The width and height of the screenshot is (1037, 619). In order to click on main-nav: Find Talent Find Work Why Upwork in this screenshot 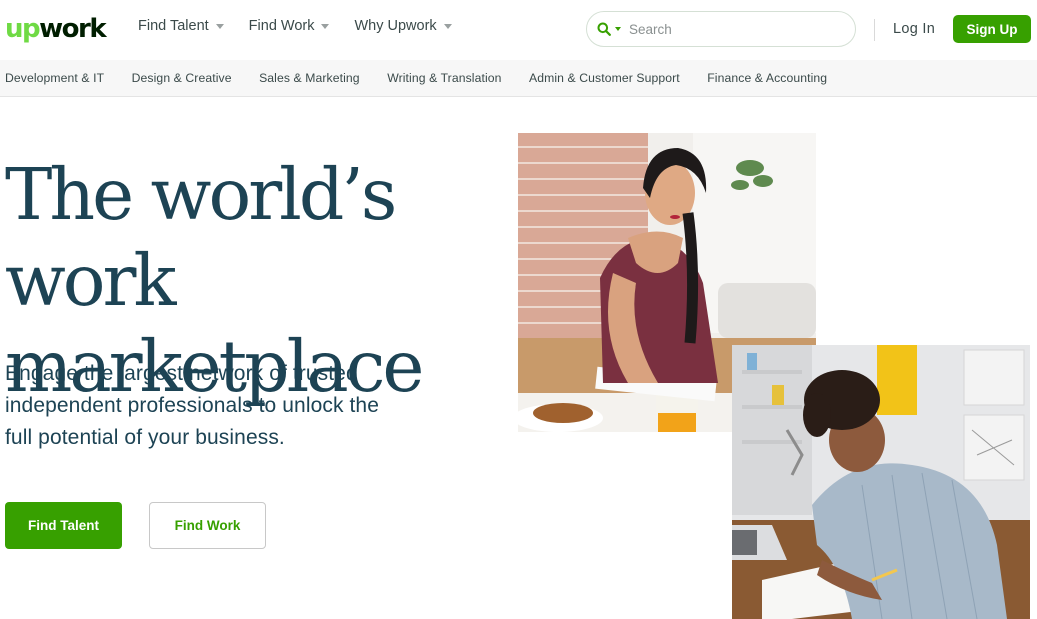, I will do `click(307, 26)`.